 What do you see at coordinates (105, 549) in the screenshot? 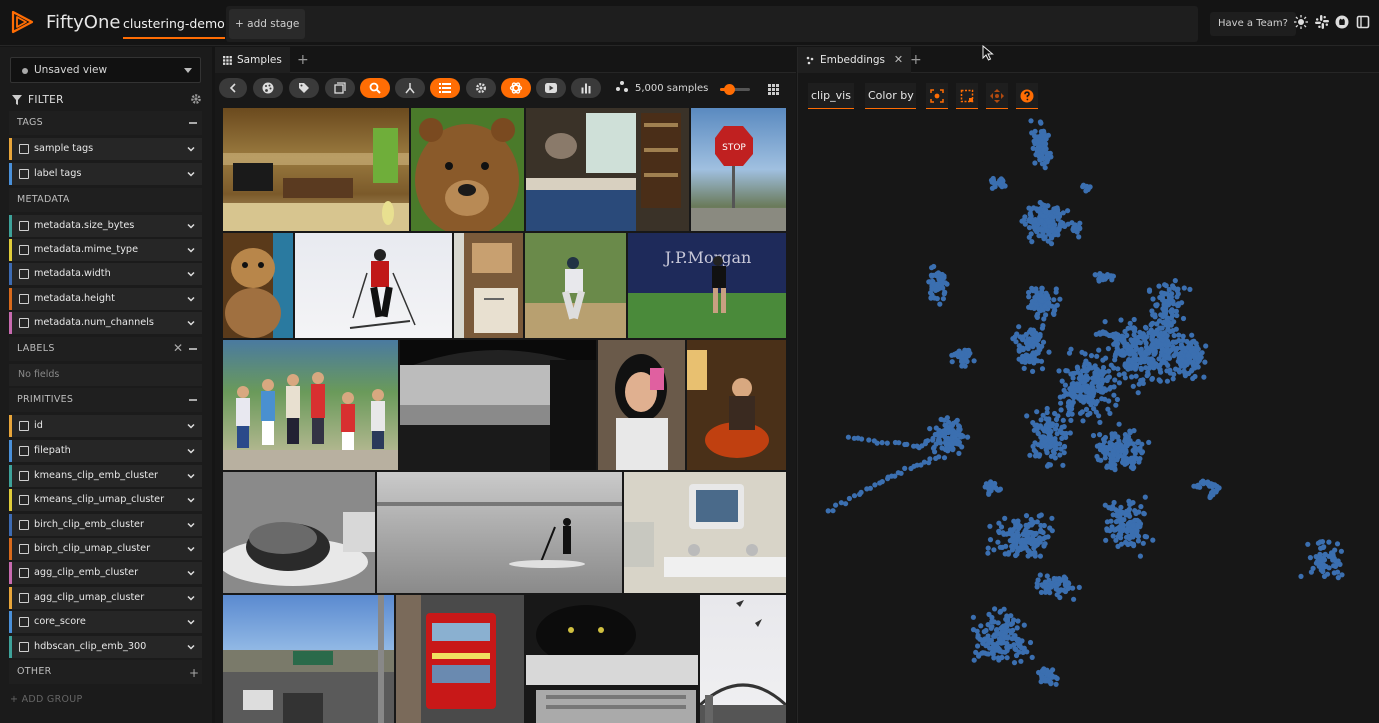
I see `field-birch-clip-umap-cluster: birch_clip_umap_cluster` at bounding box center [105, 549].